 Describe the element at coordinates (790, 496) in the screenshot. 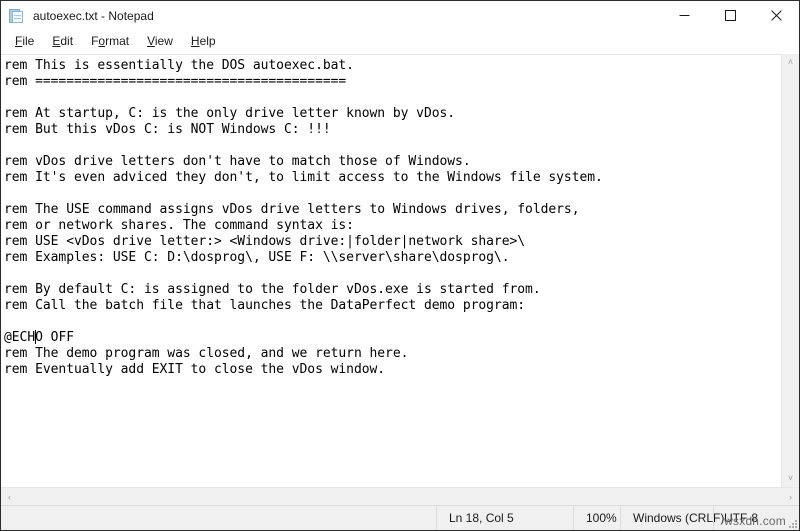

I see `scroll-right-icon: ›` at that location.